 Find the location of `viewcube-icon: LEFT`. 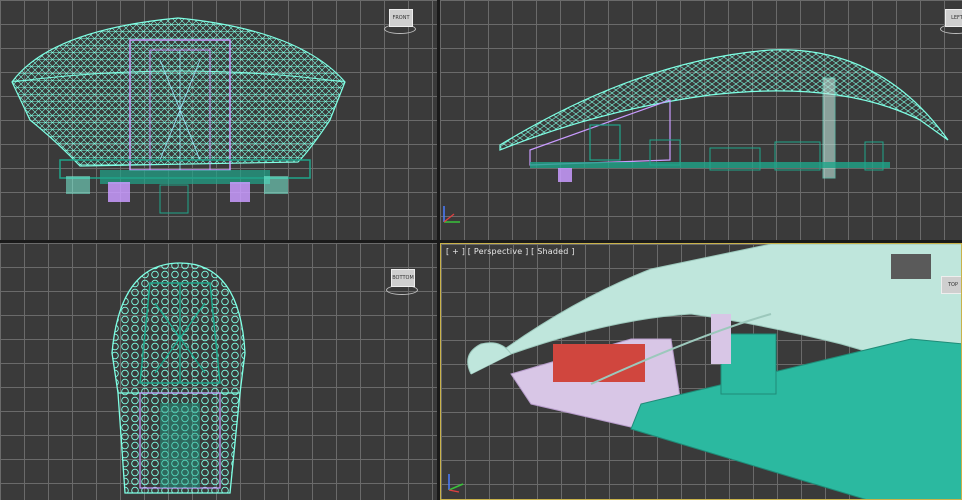

viewcube-icon: LEFT is located at coordinates (953, 18).